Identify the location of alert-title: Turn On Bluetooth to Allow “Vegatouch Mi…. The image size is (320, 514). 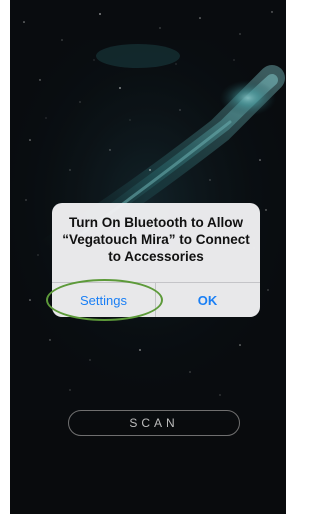
(156, 239).